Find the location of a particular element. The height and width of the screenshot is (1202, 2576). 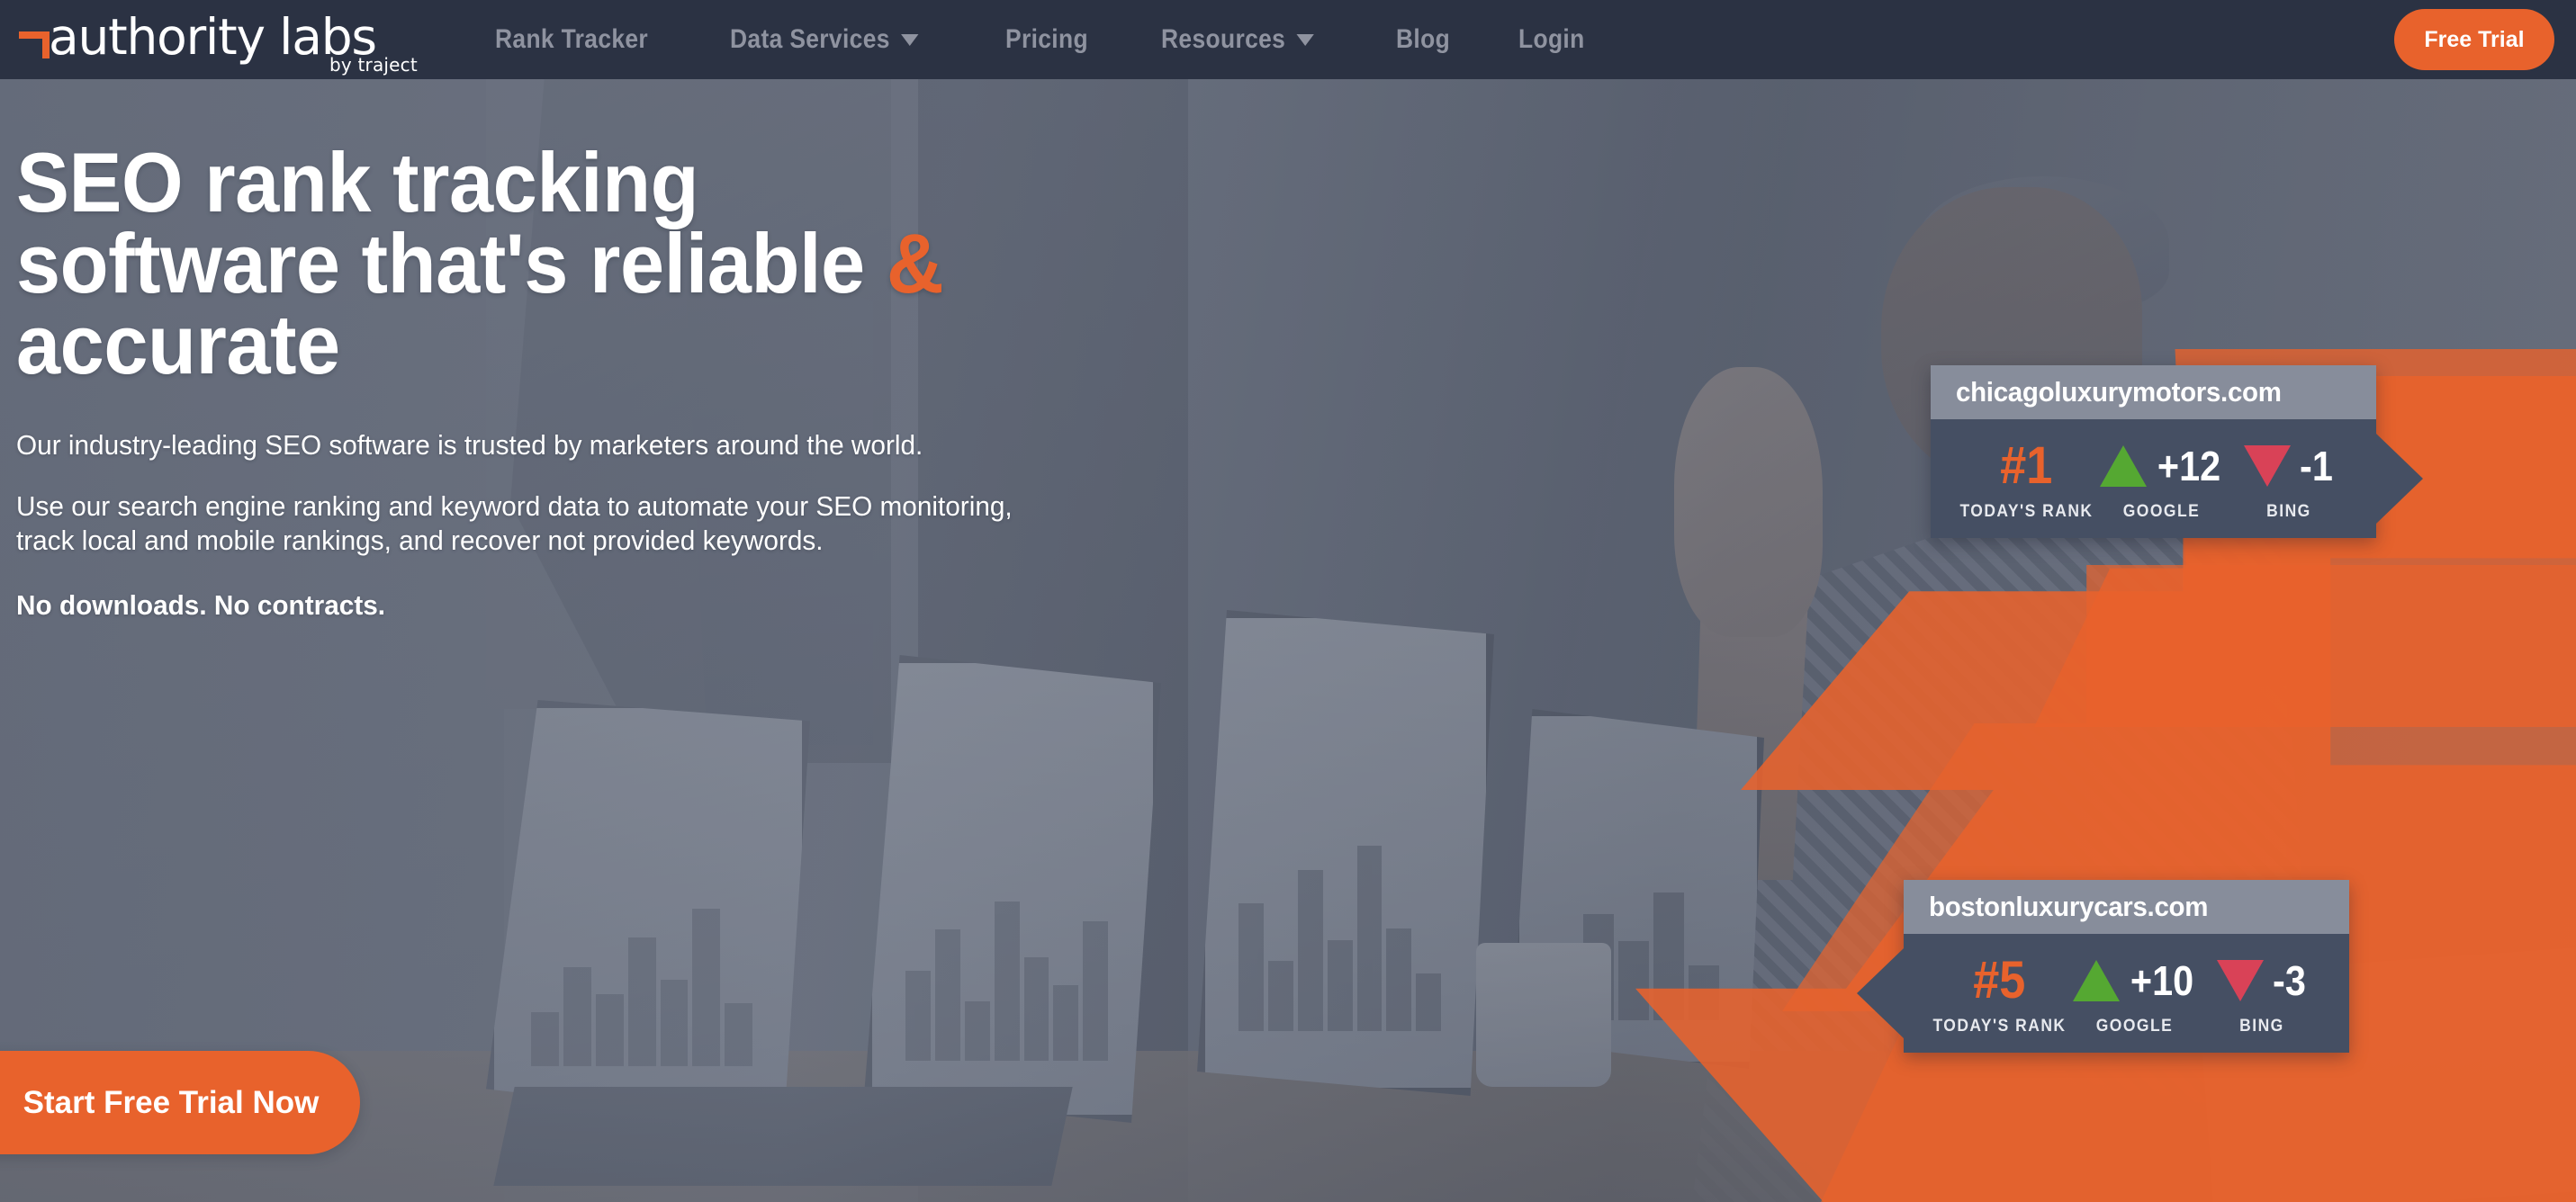

rank-card-header: bostonluxurycars.com is located at coordinates (2126, 907).